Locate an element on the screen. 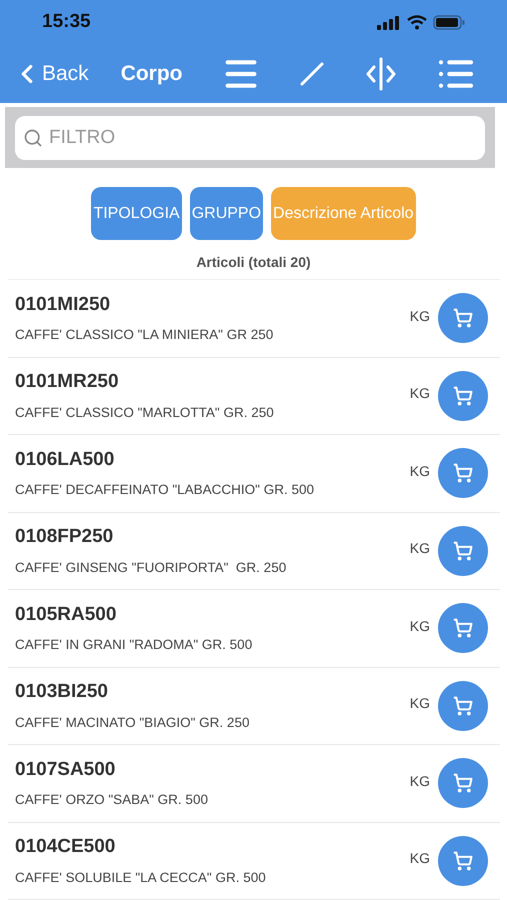 The height and width of the screenshot is (900, 507). article-code: 0101MR250 is located at coordinates (67, 382).